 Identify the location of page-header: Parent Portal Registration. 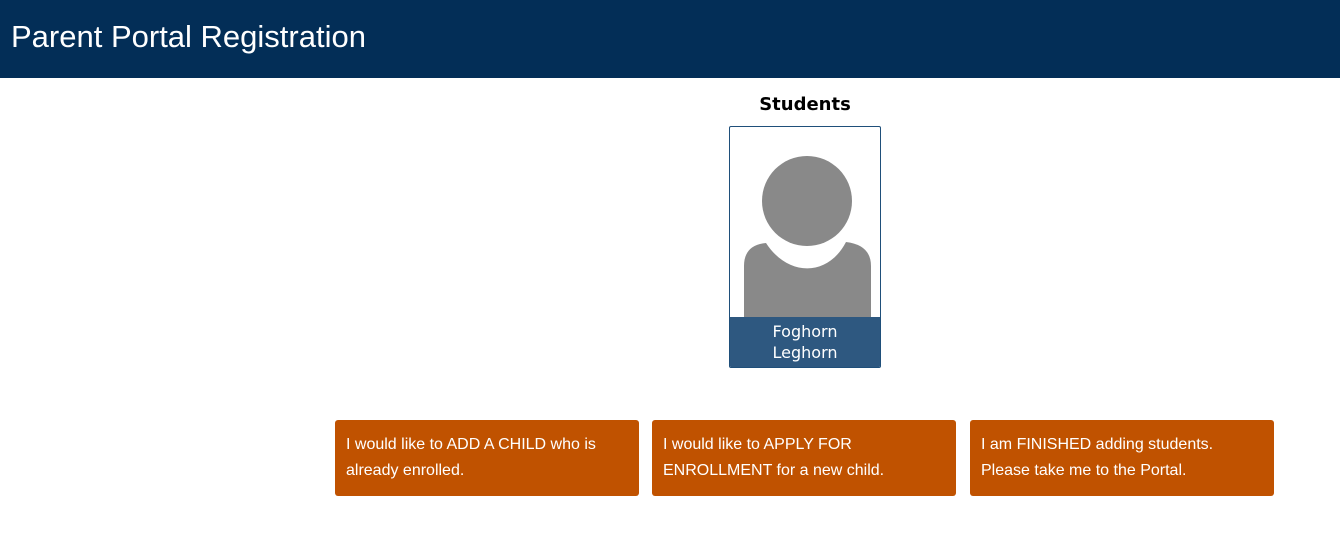
(670, 39).